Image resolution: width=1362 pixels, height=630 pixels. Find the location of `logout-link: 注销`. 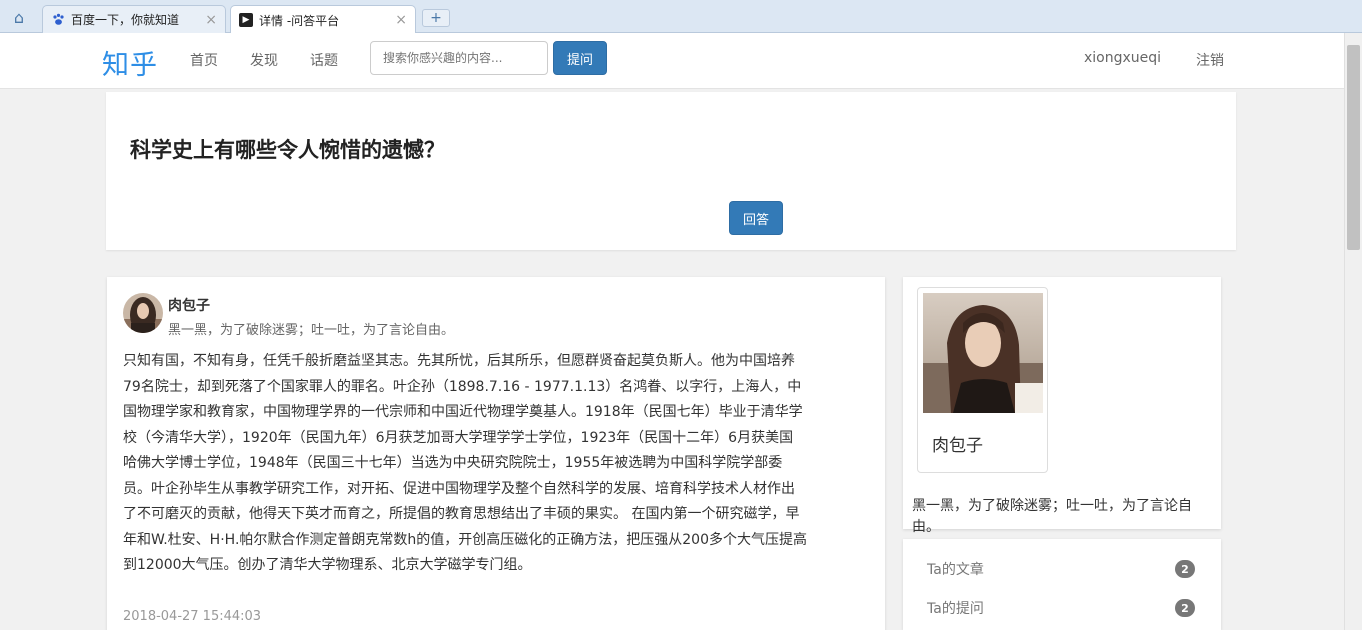

logout-link: 注销 is located at coordinates (1210, 60).